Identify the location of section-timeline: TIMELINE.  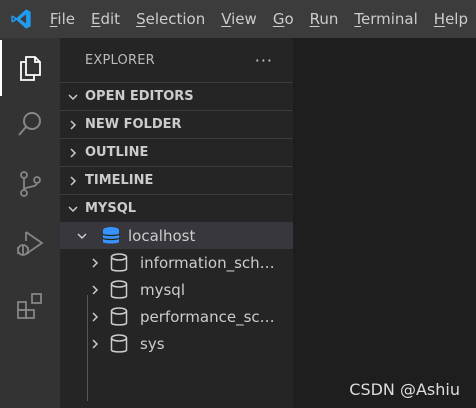
(176, 180).